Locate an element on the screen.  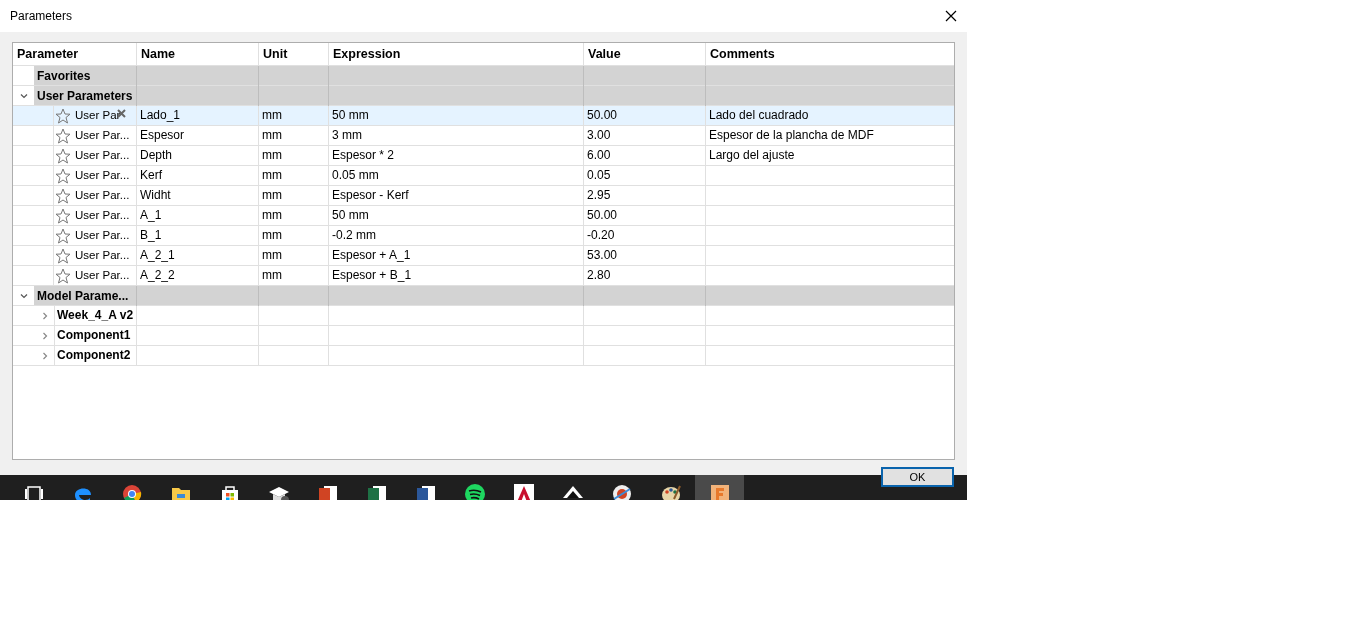
comment-cell: Lado del cuadrado is located at coordinates (759, 115).